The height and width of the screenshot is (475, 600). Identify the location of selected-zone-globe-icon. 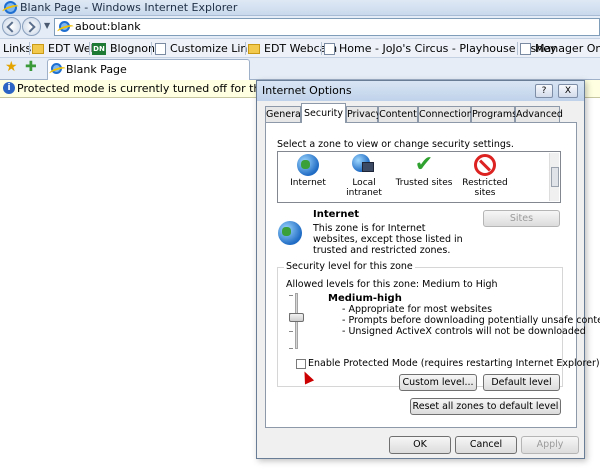
(290, 233).